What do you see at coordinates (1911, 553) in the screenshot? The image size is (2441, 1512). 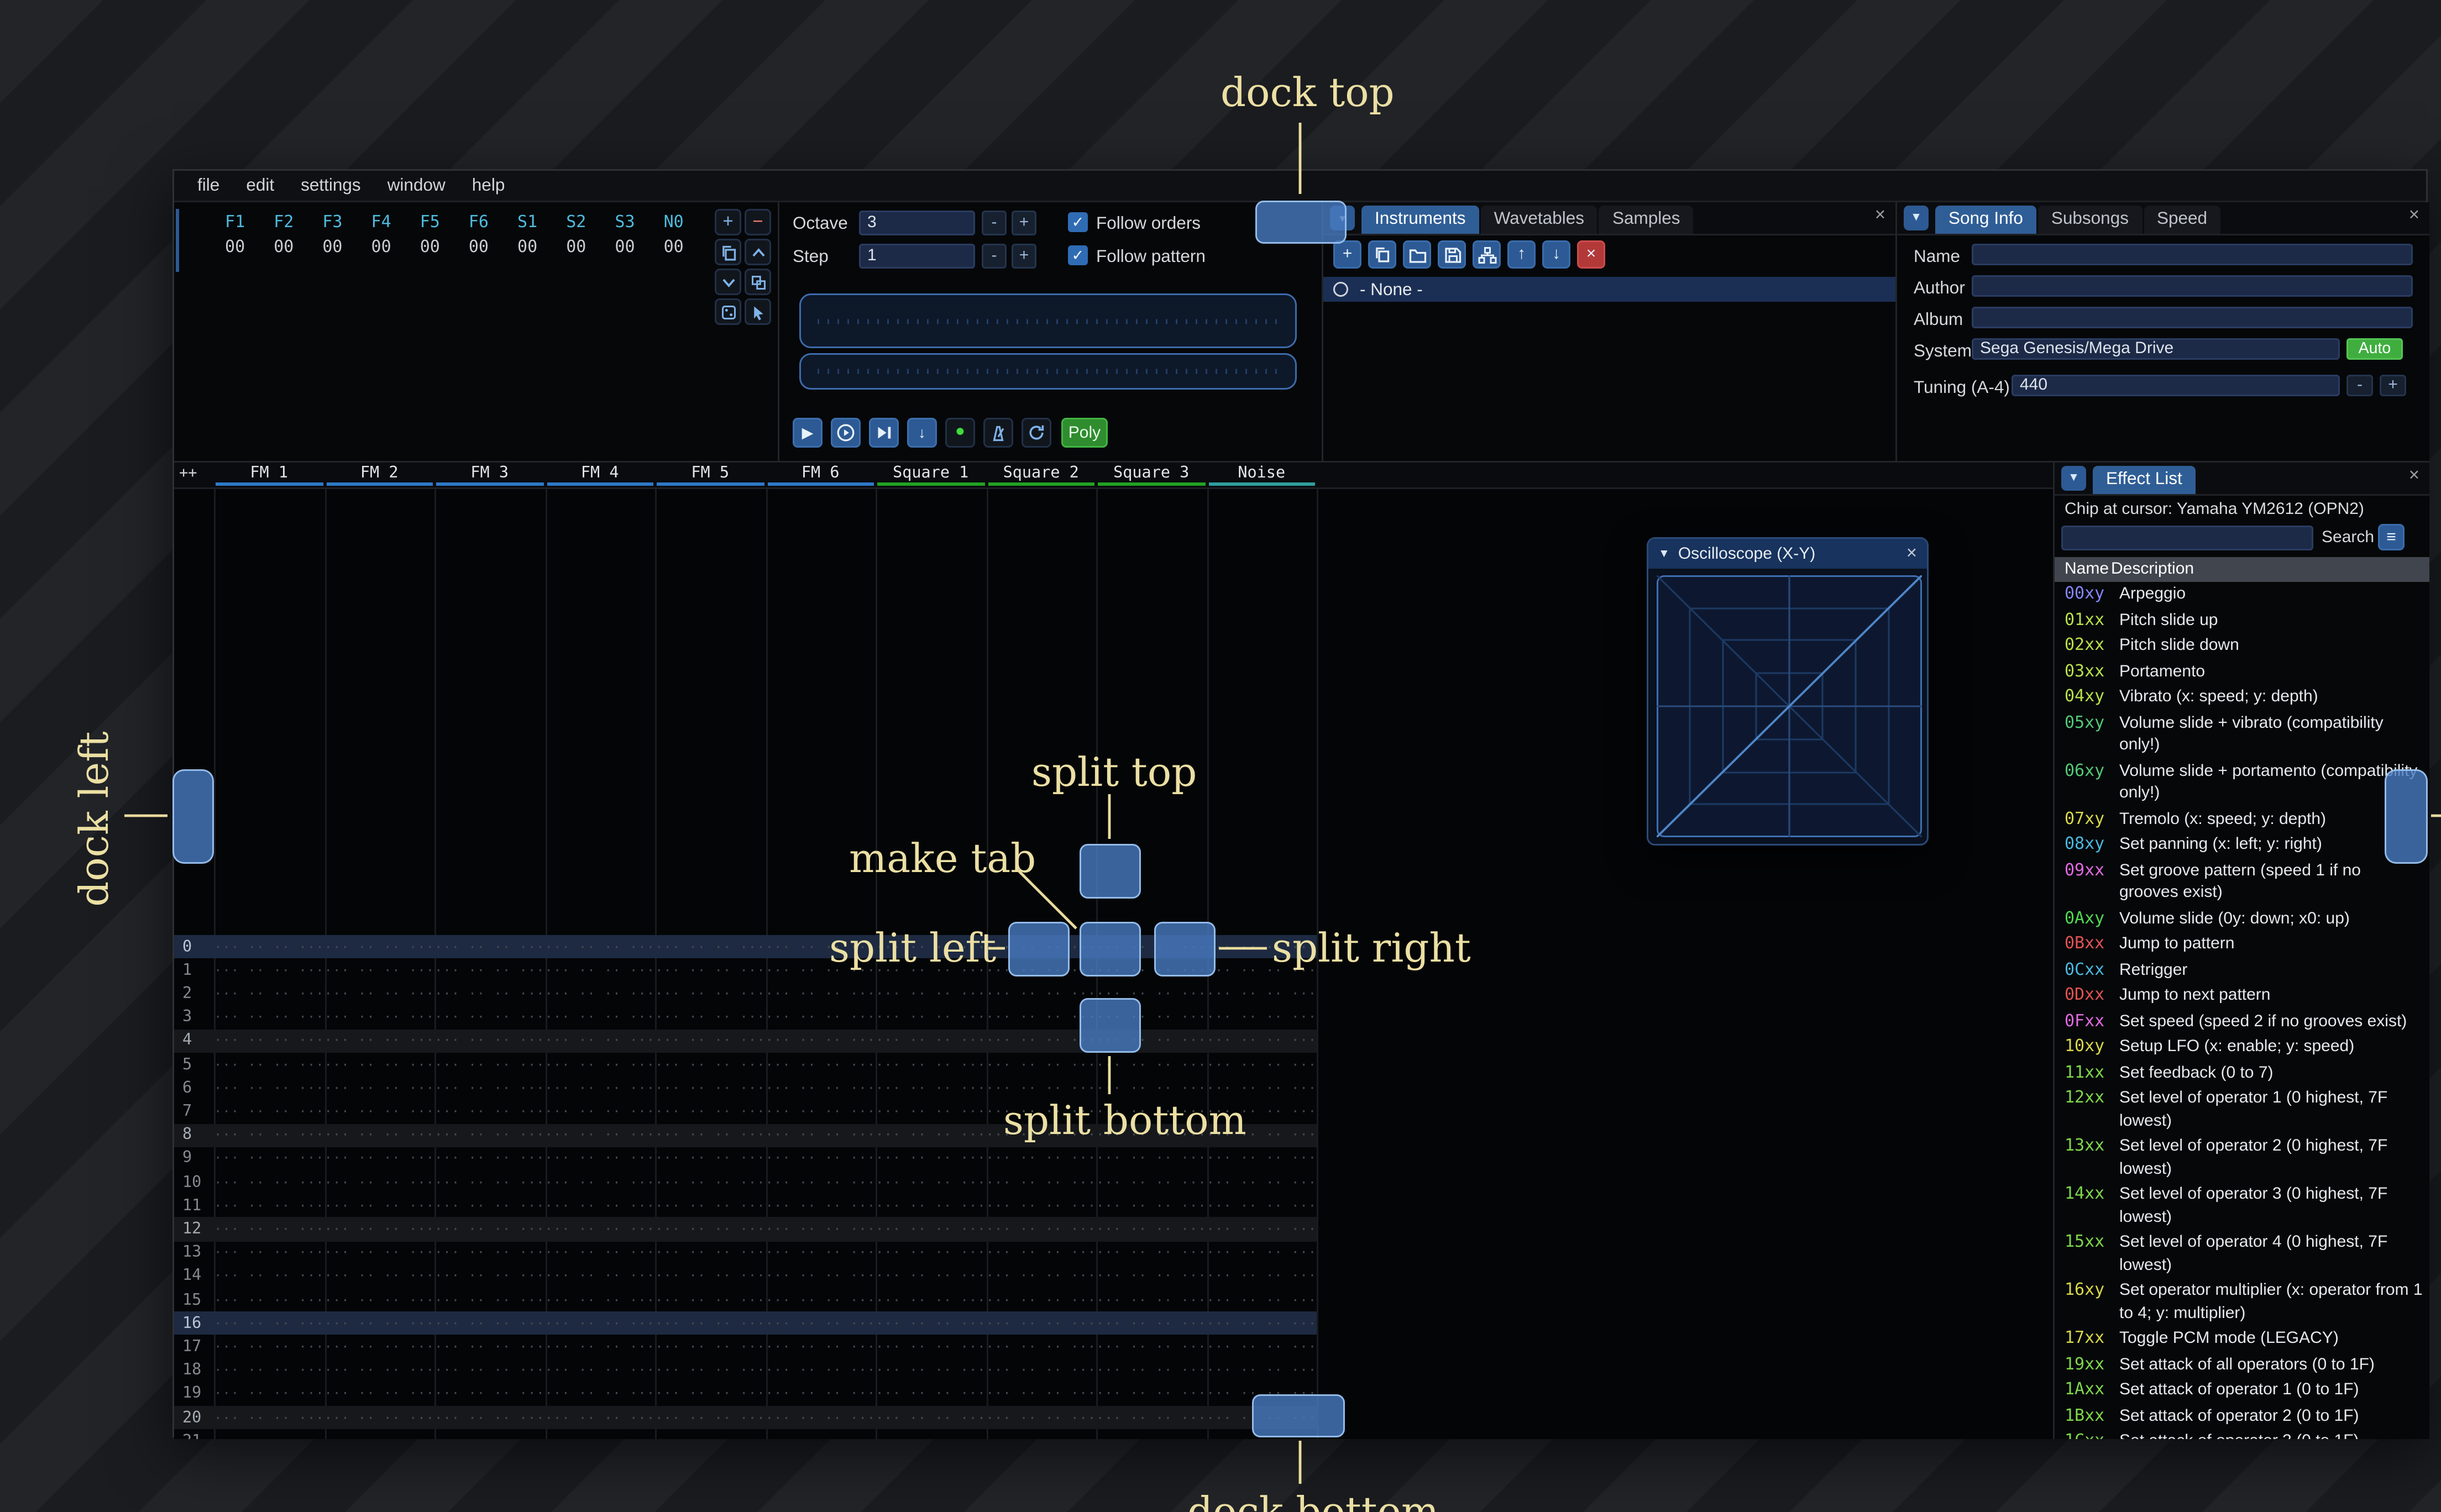 I see `oscilloscope-xy-close-button: ×` at bounding box center [1911, 553].